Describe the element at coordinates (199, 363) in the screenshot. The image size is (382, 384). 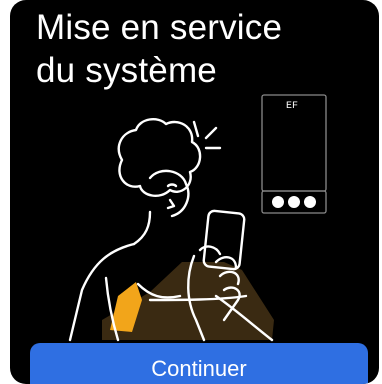
I see `continue-button: Continuer` at that location.